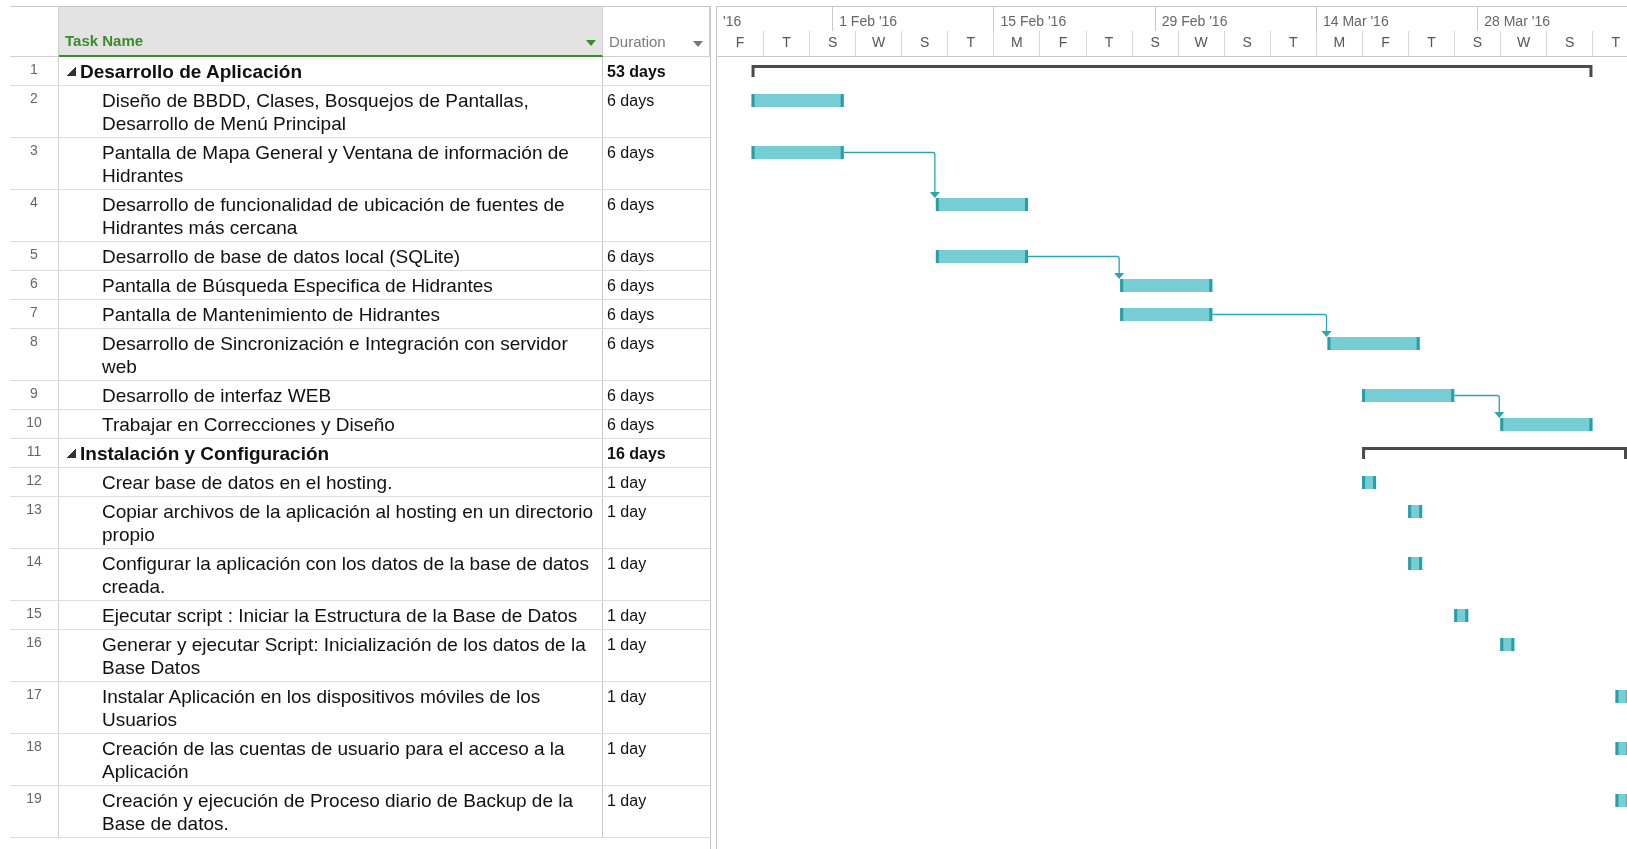 This screenshot has height=849, width=1627. What do you see at coordinates (34, 215) in the screenshot?
I see `row-number: 4` at bounding box center [34, 215].